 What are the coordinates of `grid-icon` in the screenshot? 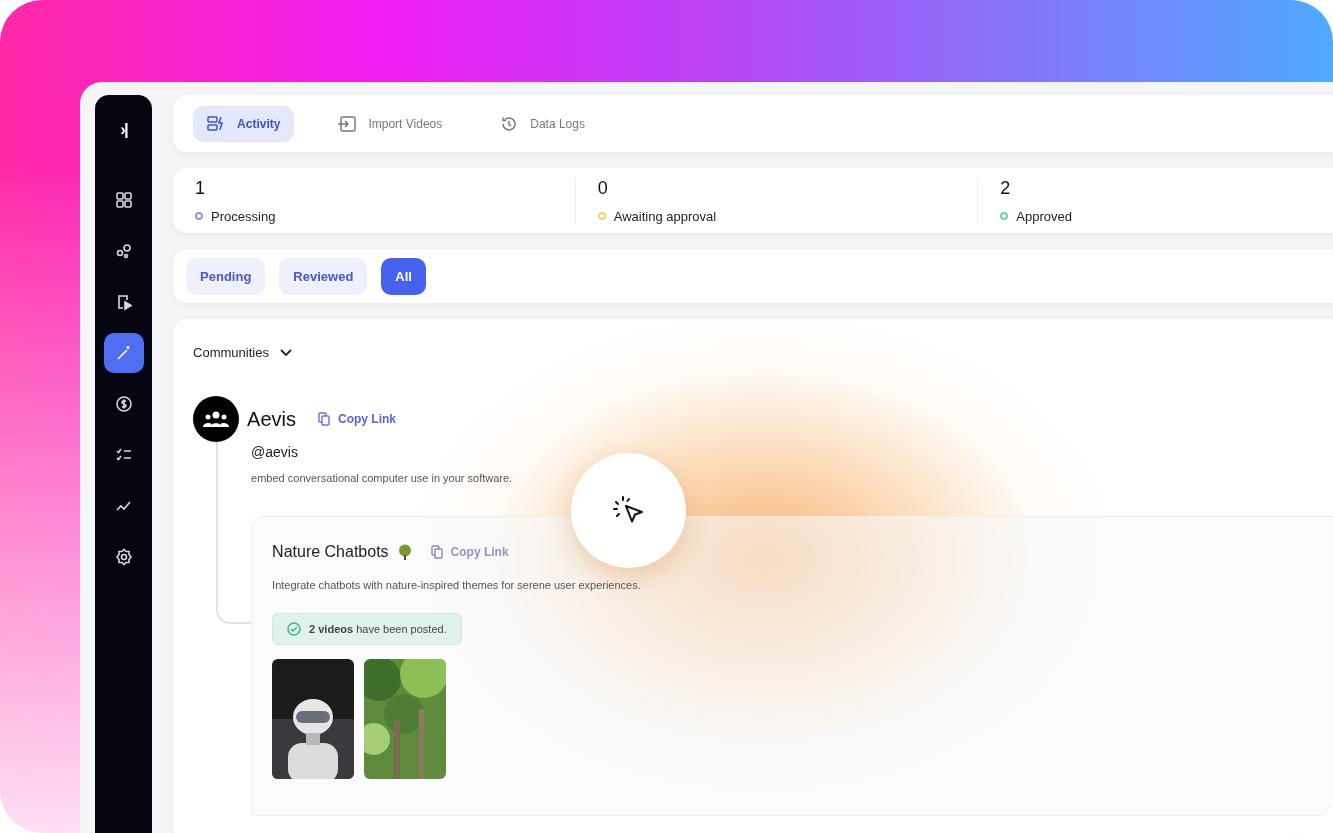 It's located at (123, 200).